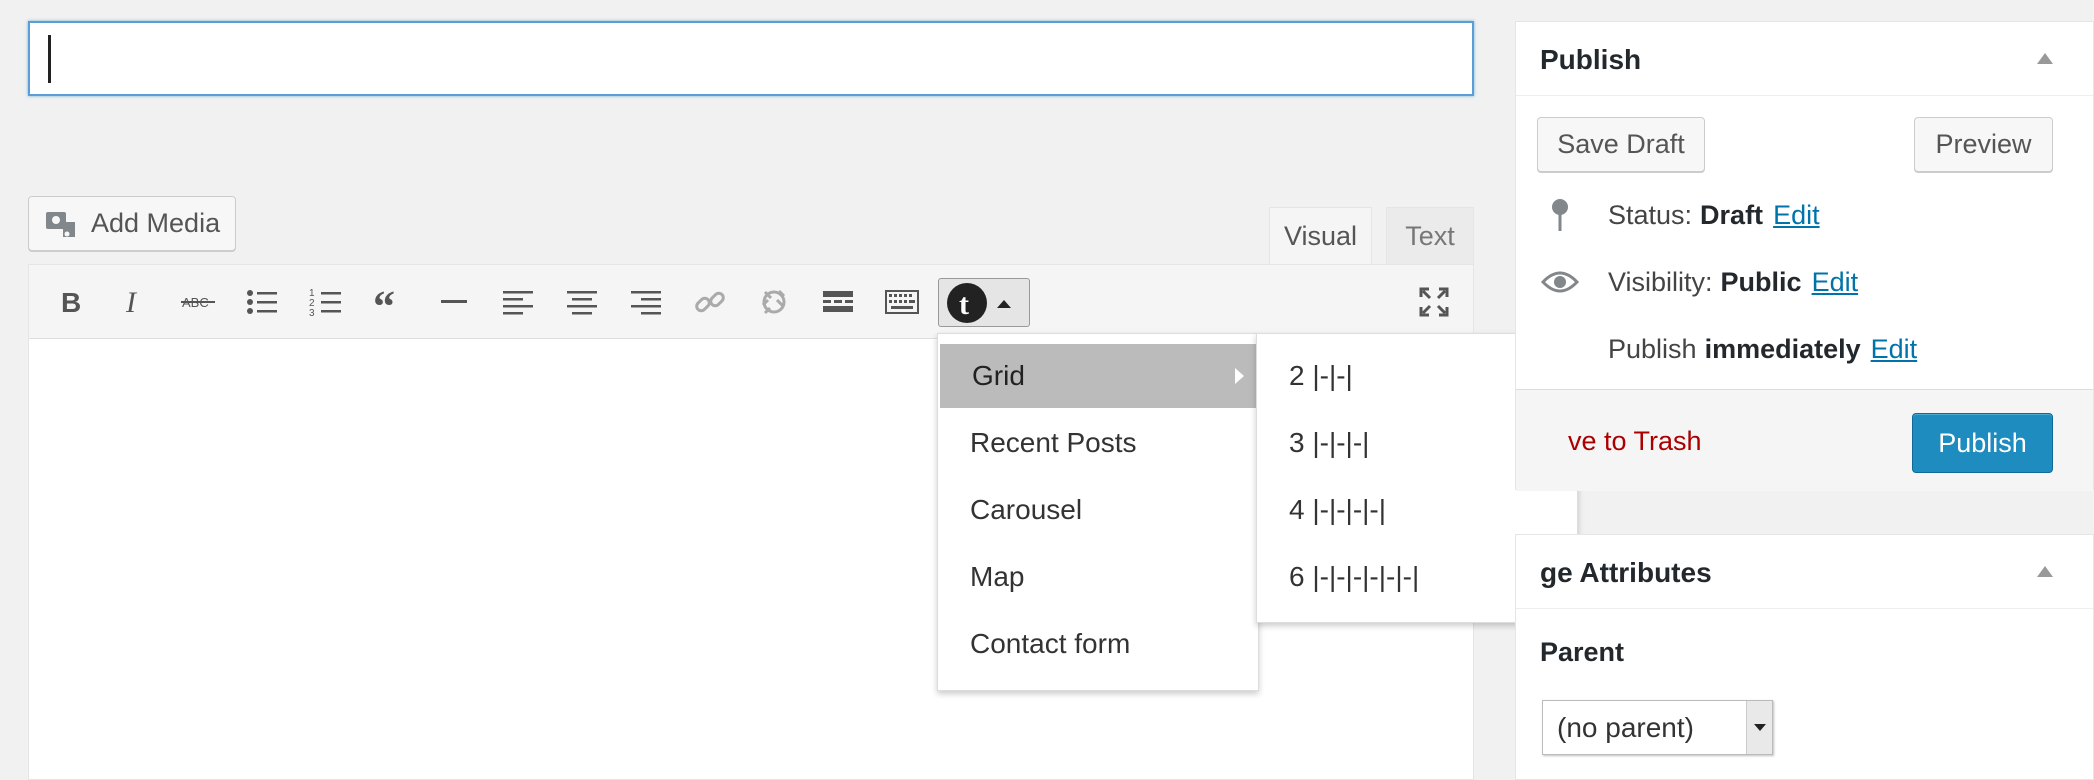  I want to click on preview-button: Preview, so click(1983, 144).